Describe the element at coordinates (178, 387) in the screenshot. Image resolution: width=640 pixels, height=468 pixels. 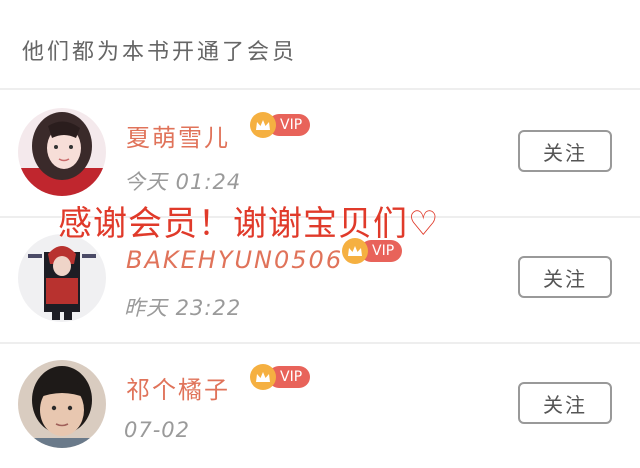
I see `member-name: 祁个橘子` at that location.